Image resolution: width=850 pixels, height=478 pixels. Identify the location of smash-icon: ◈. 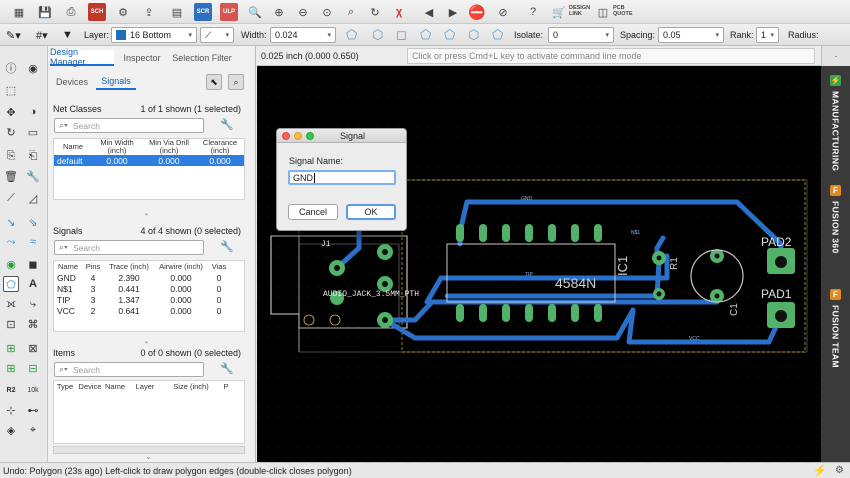
(11, 430).